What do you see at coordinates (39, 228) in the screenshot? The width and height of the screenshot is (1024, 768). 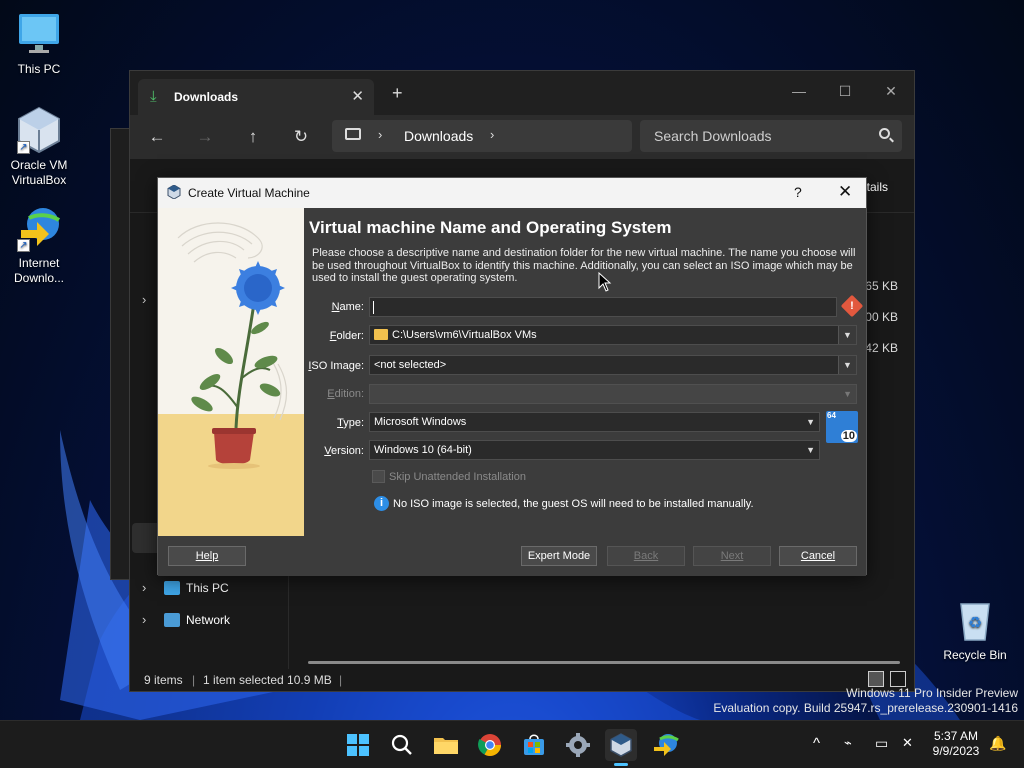 I see `internet-download-manager-icon: ↗` at bounding box center [39, 228].